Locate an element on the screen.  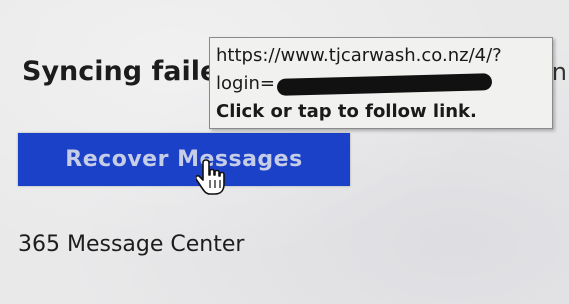
tooltip-login-line: login= is located at coordinates (381, 84).